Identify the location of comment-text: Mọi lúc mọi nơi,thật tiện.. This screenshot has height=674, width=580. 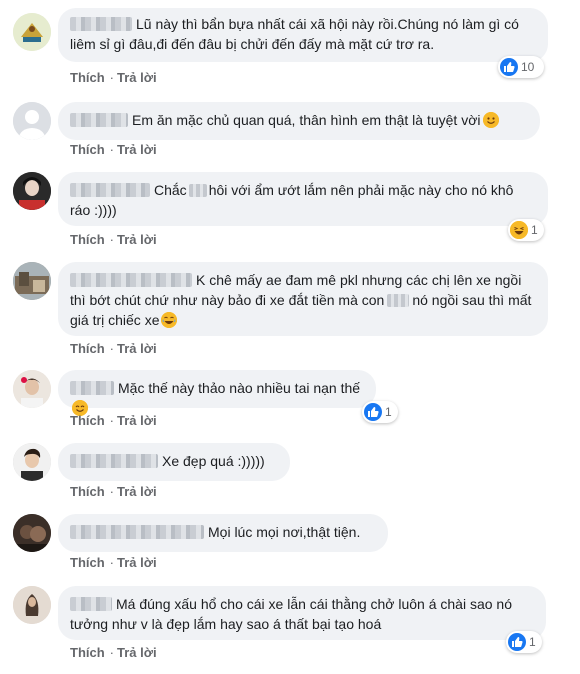
(284, 532).